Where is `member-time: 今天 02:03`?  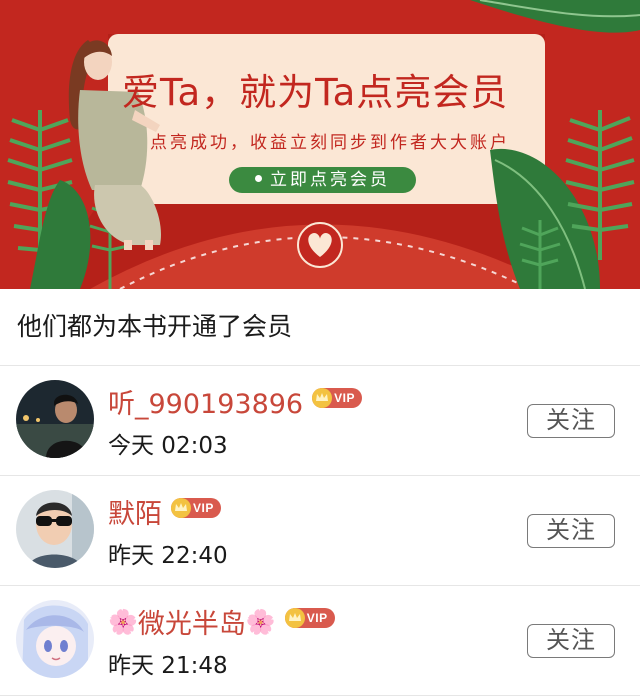 member-time: 今天 02:03 is located at coordinates (168, 446).